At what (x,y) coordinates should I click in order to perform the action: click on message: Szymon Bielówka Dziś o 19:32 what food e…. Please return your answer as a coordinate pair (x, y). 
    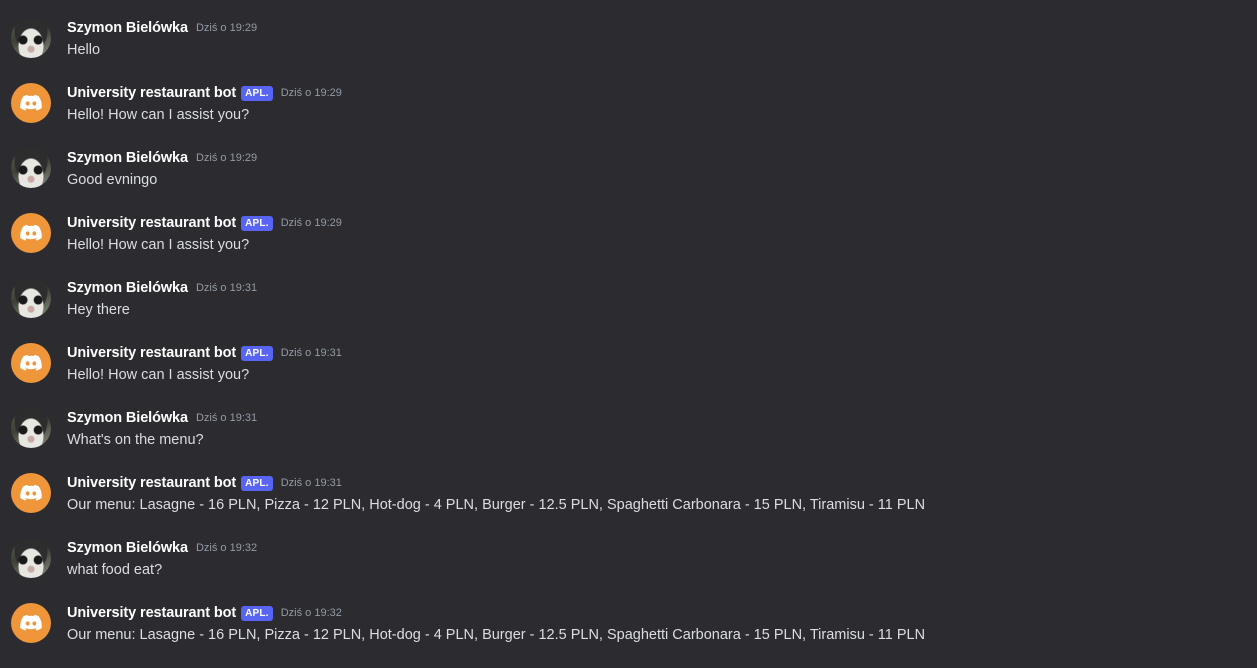
    Looking at the image, I should click on (628, 570).